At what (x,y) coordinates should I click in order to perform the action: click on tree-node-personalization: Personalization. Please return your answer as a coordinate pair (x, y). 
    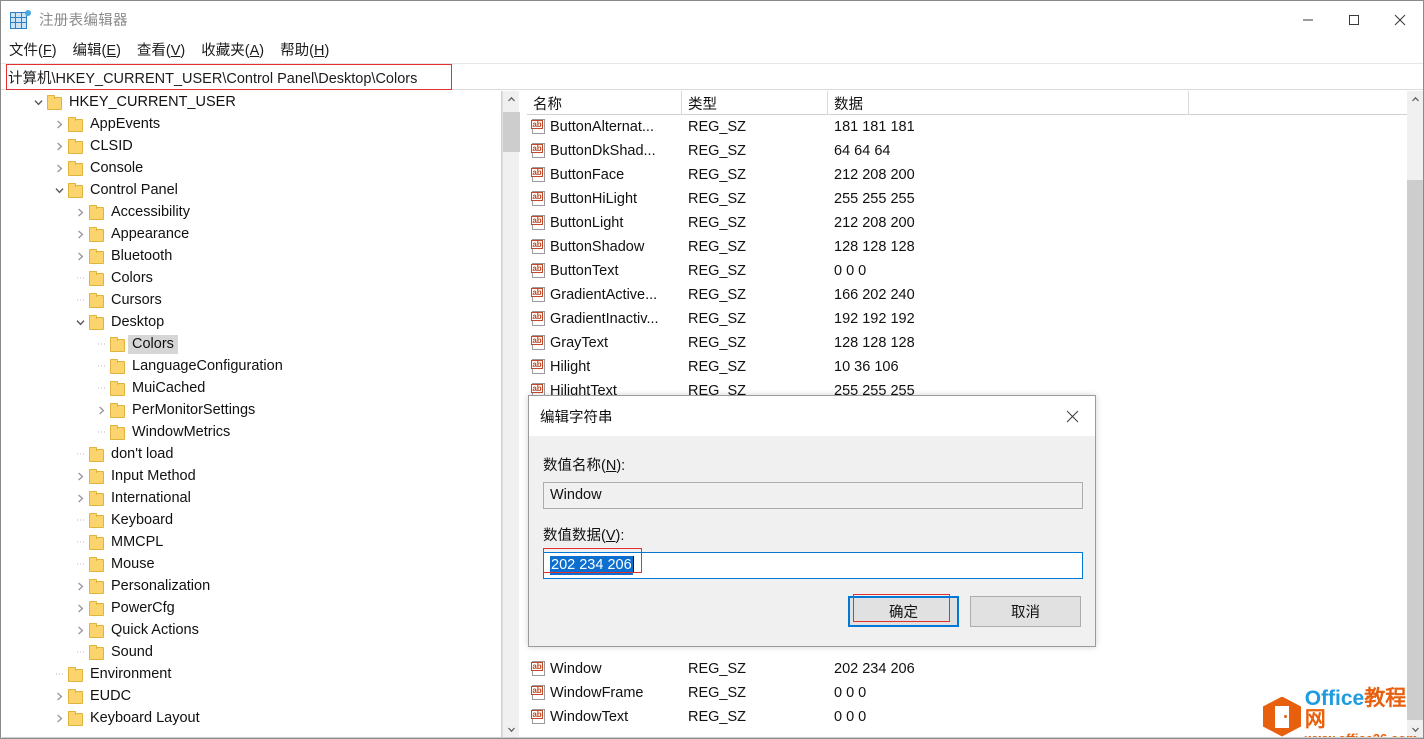
    Looking at the image, I should click on (245, 586).